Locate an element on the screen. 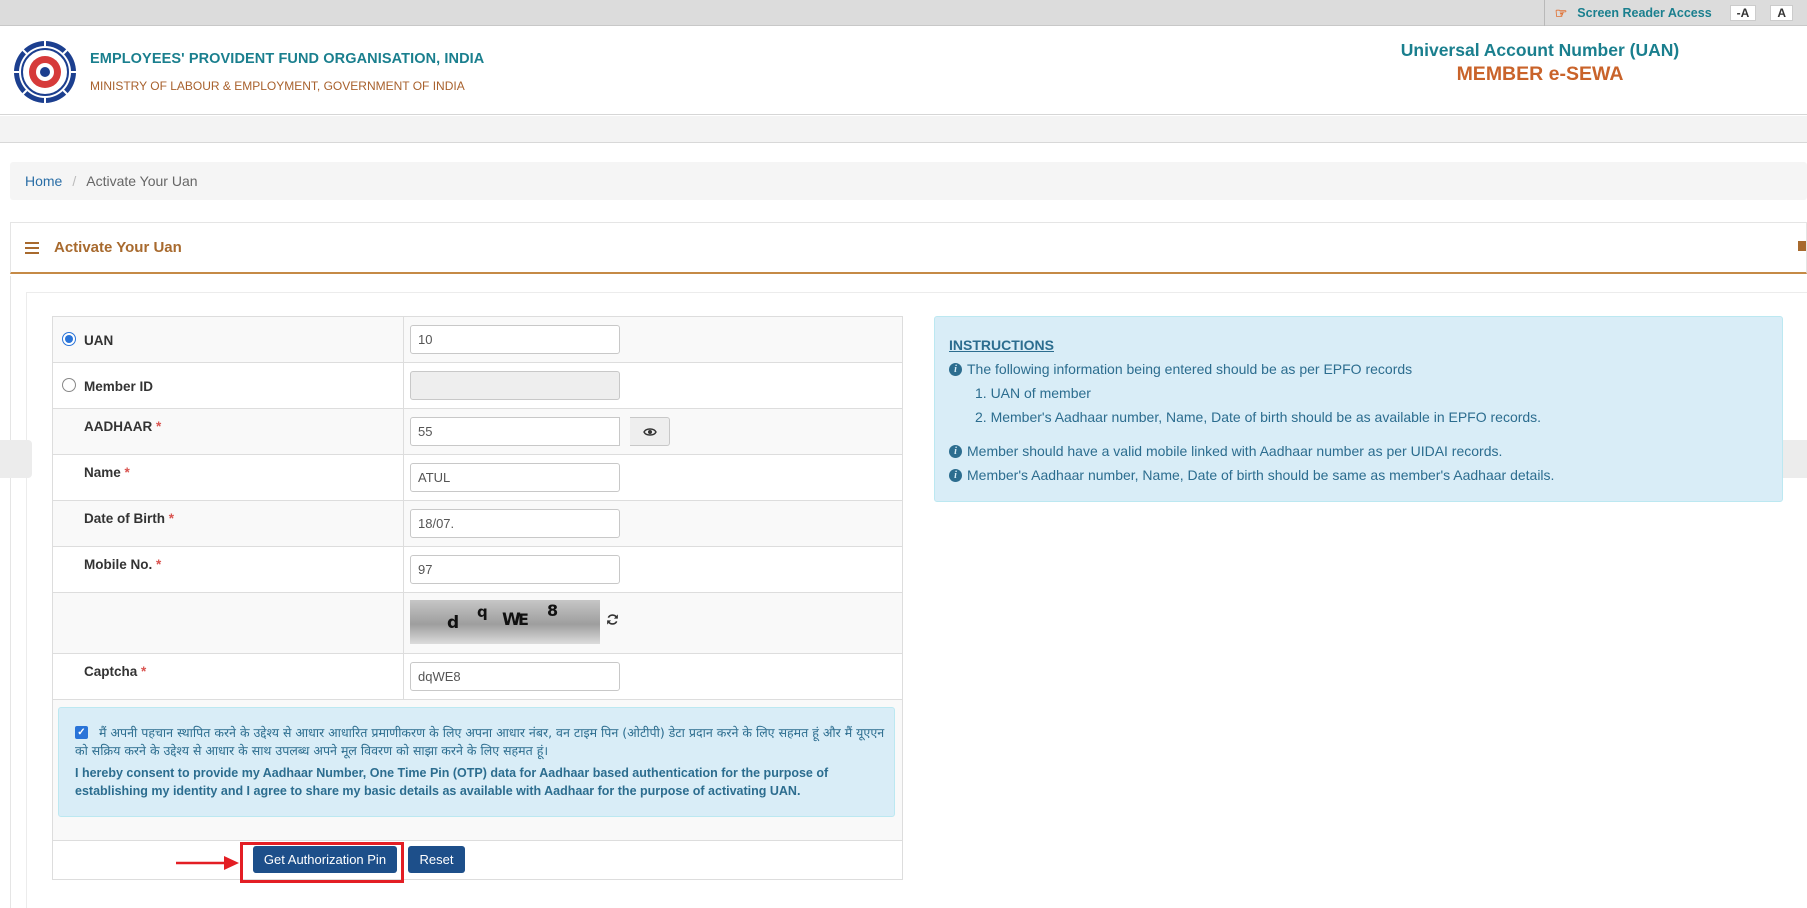 This screenshot has height=908, width=1807. breadcrumb: Home / Activate Your Uan is located at coordinates (908, 181).